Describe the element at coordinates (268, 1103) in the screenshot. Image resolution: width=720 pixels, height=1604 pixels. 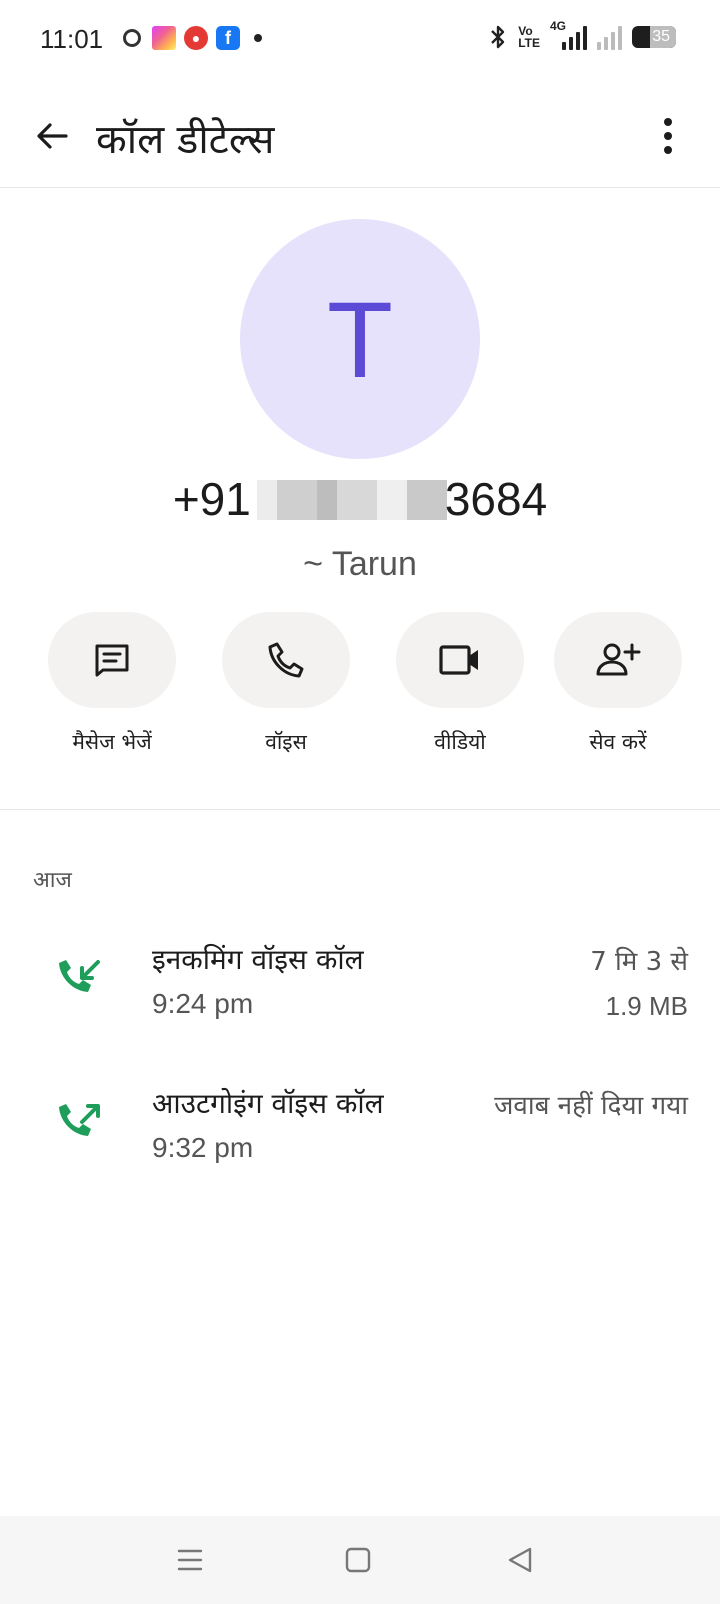
I see `call-type: आउटगोइंग वॉइस कॉल` at that location.